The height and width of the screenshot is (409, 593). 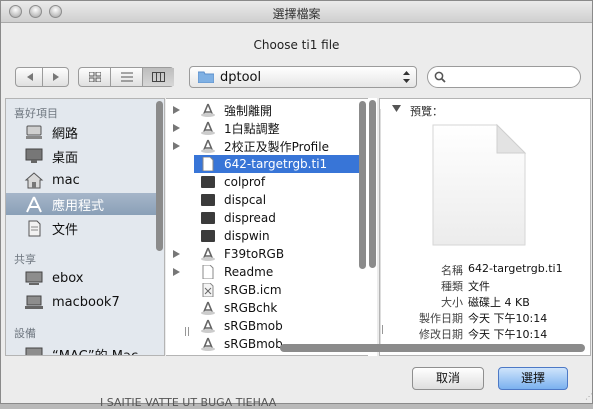 I want to click on folder-icon, so click(x=206, y=77).